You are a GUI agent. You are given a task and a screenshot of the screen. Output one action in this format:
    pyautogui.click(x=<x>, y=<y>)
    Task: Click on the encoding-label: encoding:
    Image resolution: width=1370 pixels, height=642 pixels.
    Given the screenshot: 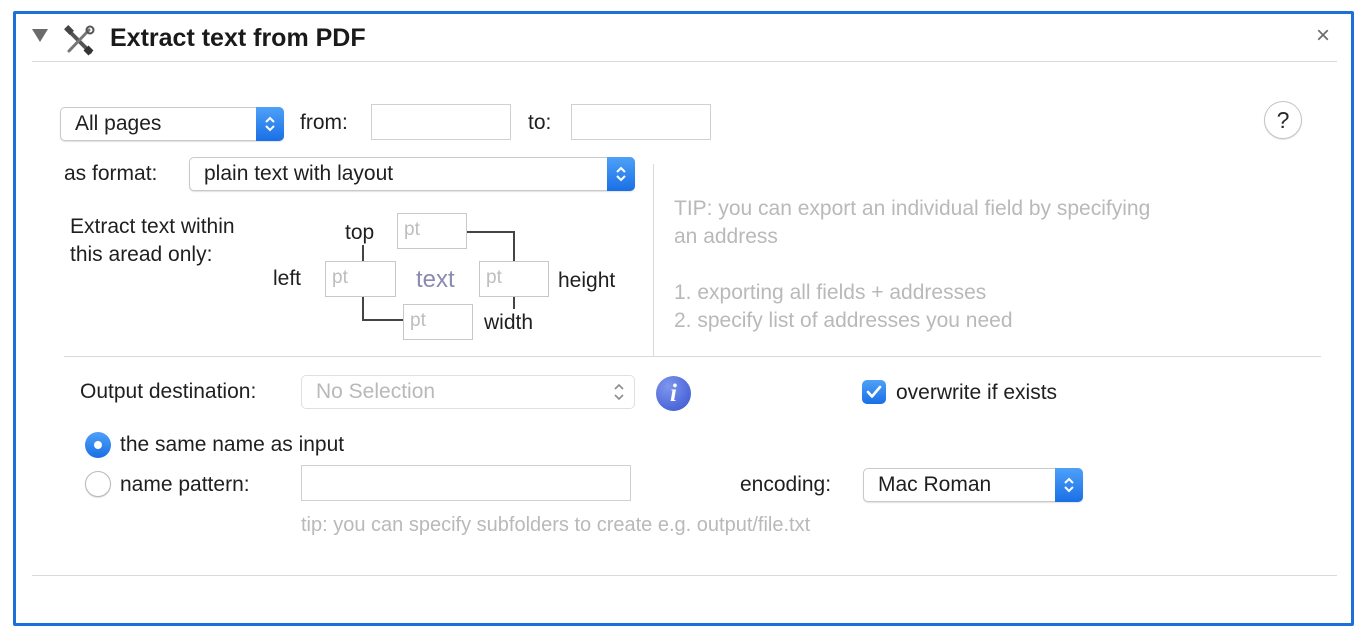 What is the action you would take?
    pyautogui.click(x=786, y=484)
    